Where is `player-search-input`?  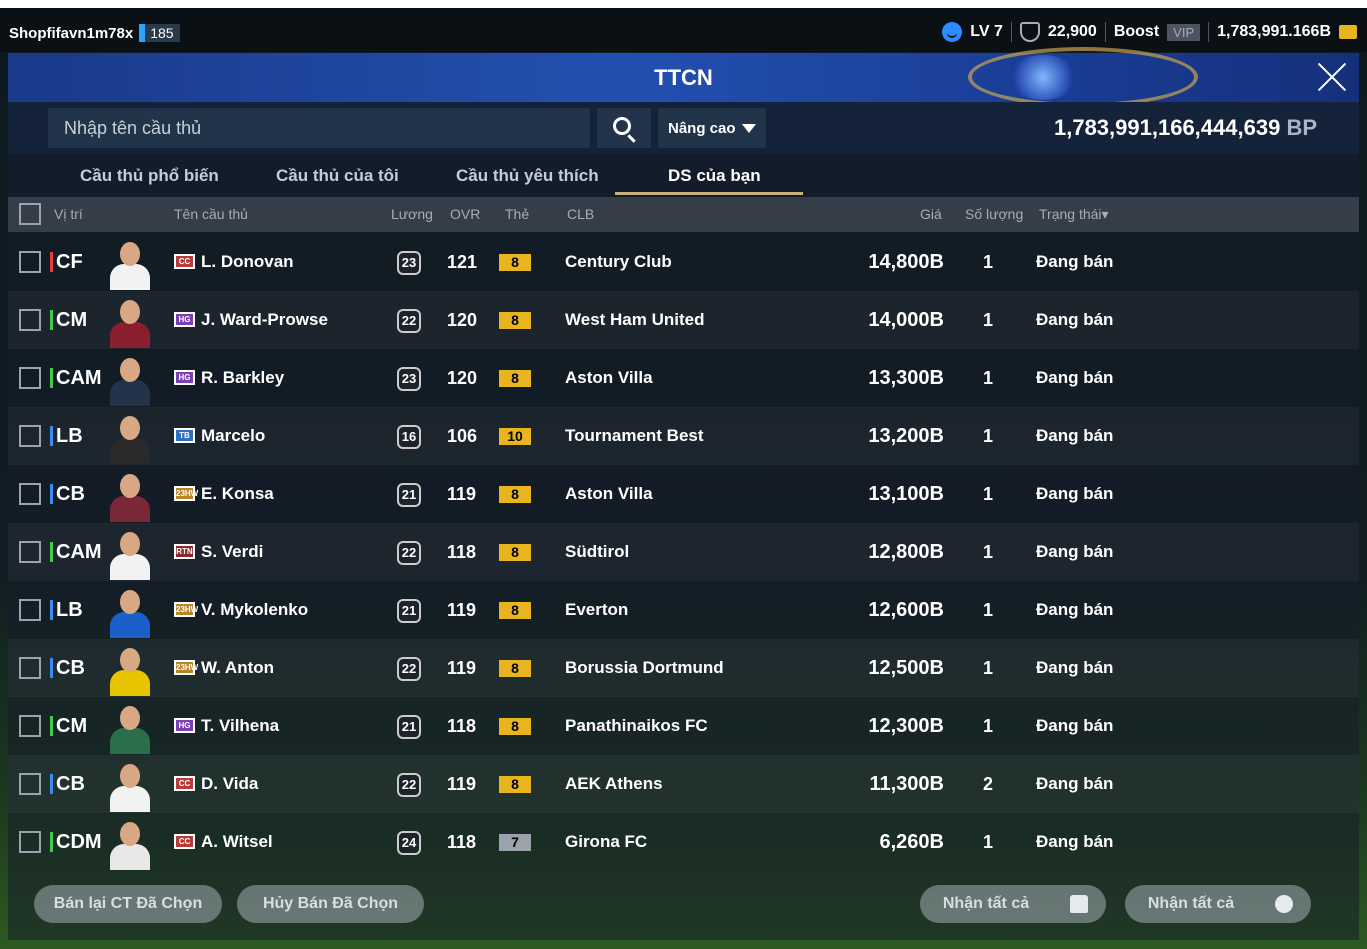
player-search-input is located at coordinates (319, 128).